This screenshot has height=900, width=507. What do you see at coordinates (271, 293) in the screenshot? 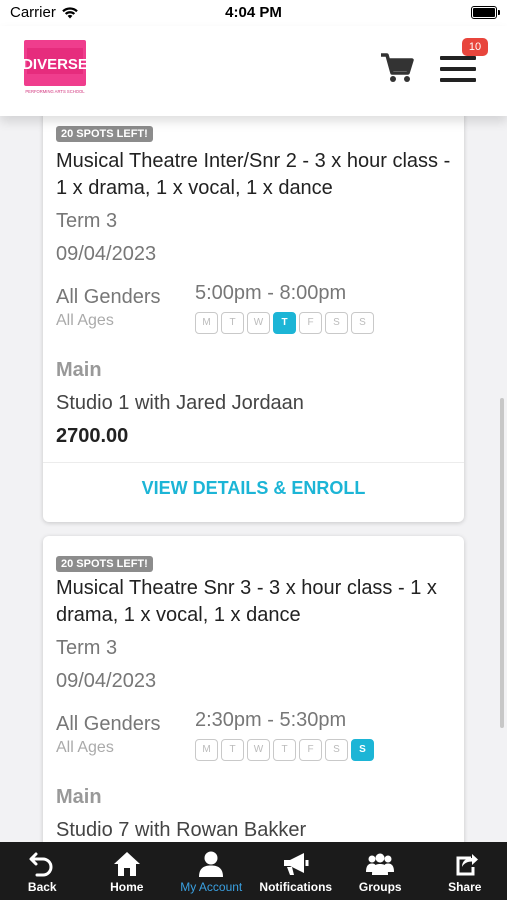
I see `class-time: 5:00pm - 8:00pm` at bounding box center [271, 293].